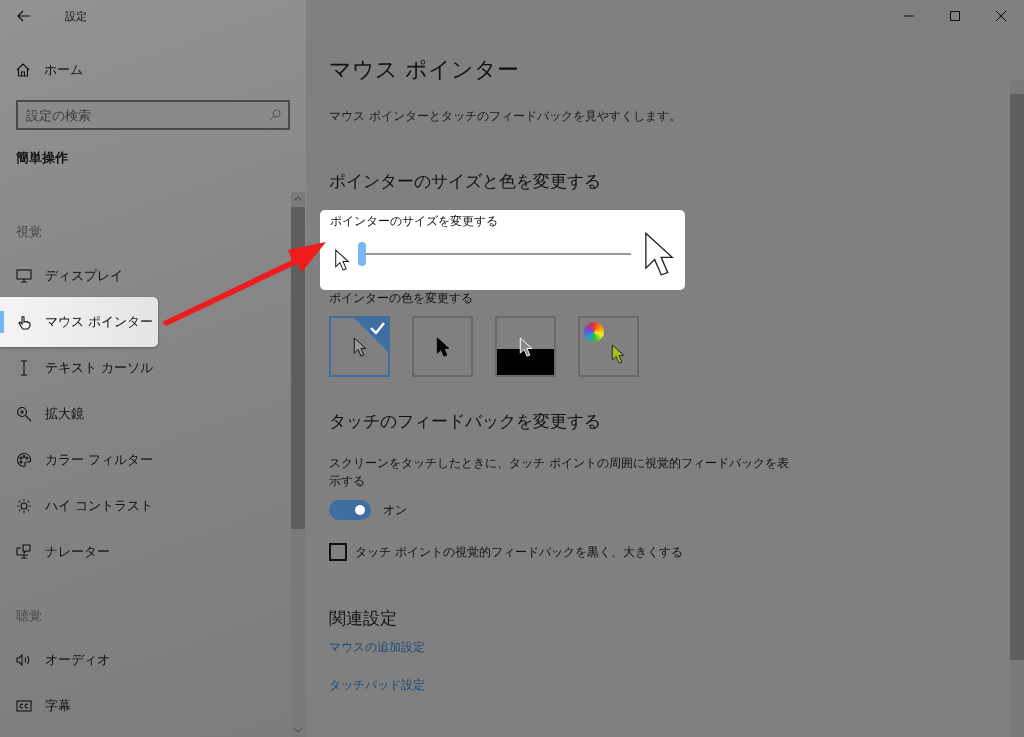  I want to click on color-label: ポインターの色を変更する, so click(401, 298).